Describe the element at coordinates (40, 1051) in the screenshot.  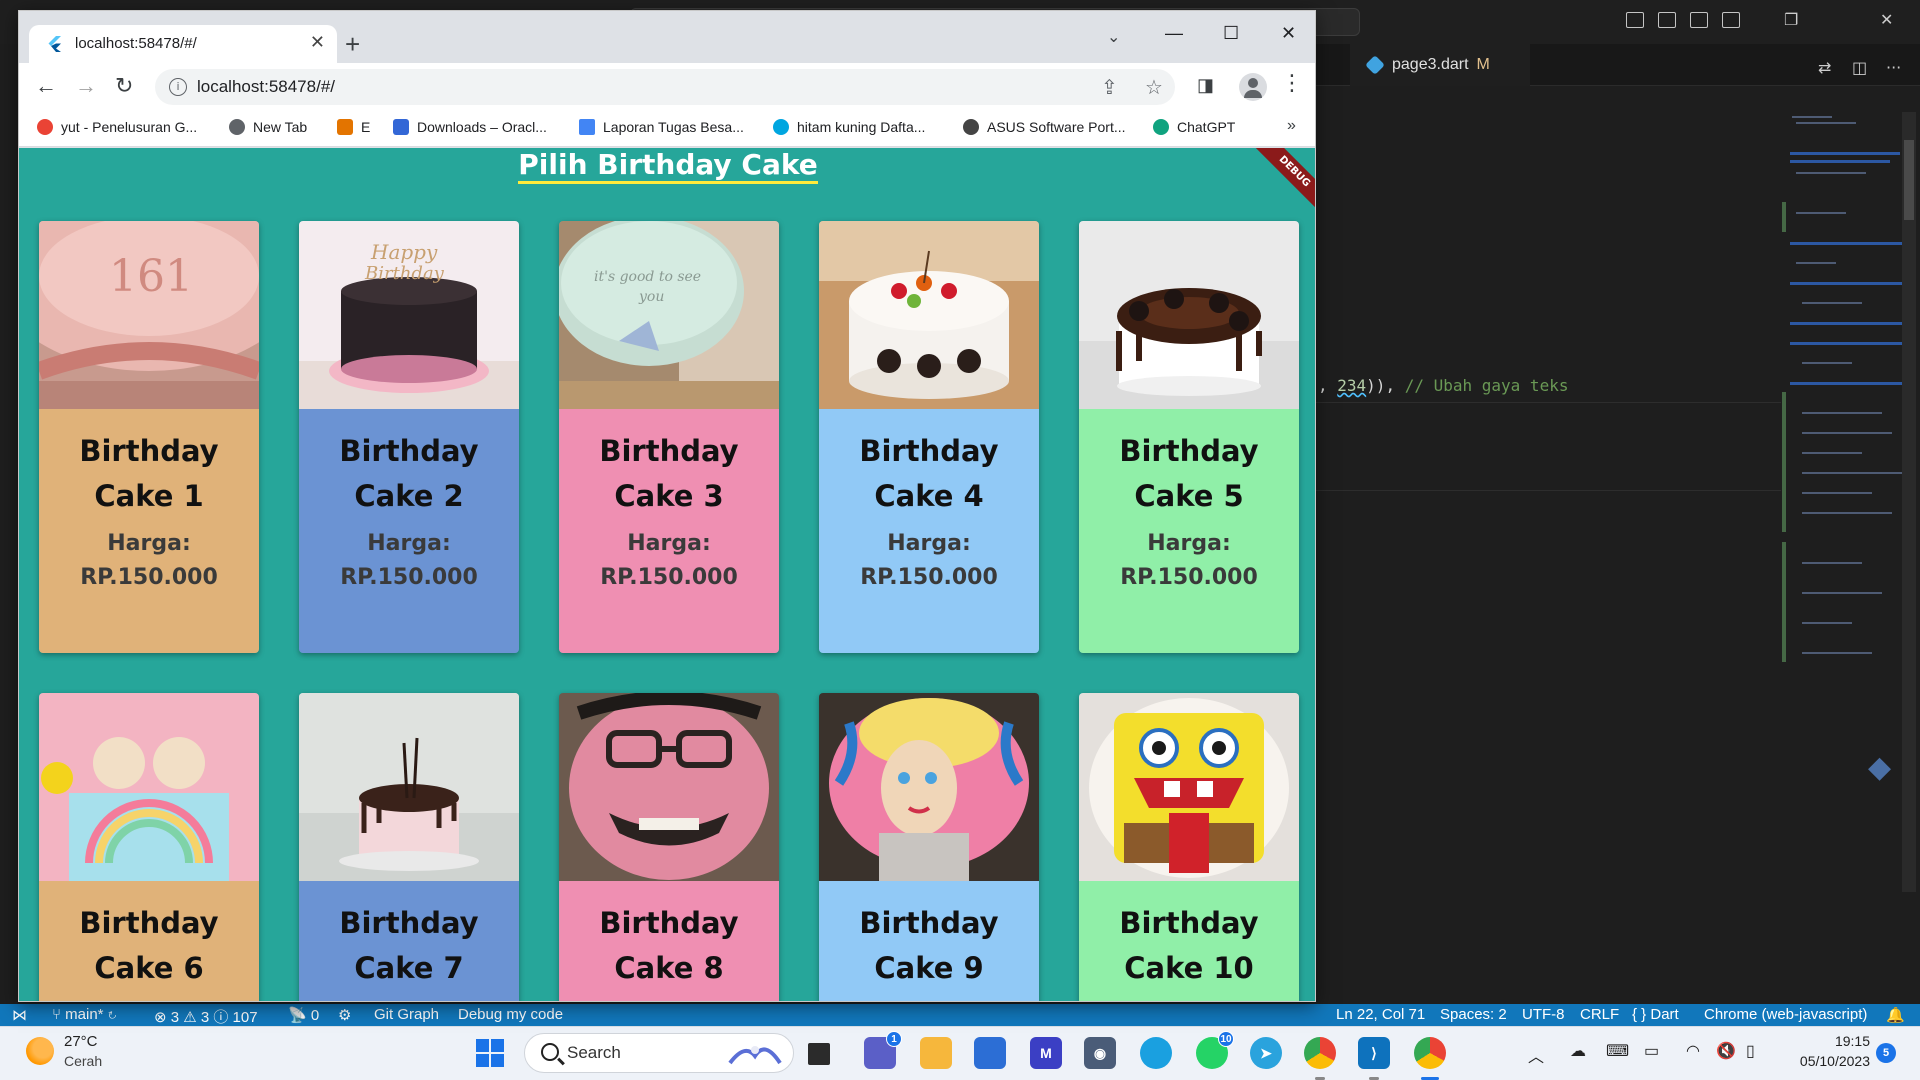
I see `weather-sun-icon` at that location.